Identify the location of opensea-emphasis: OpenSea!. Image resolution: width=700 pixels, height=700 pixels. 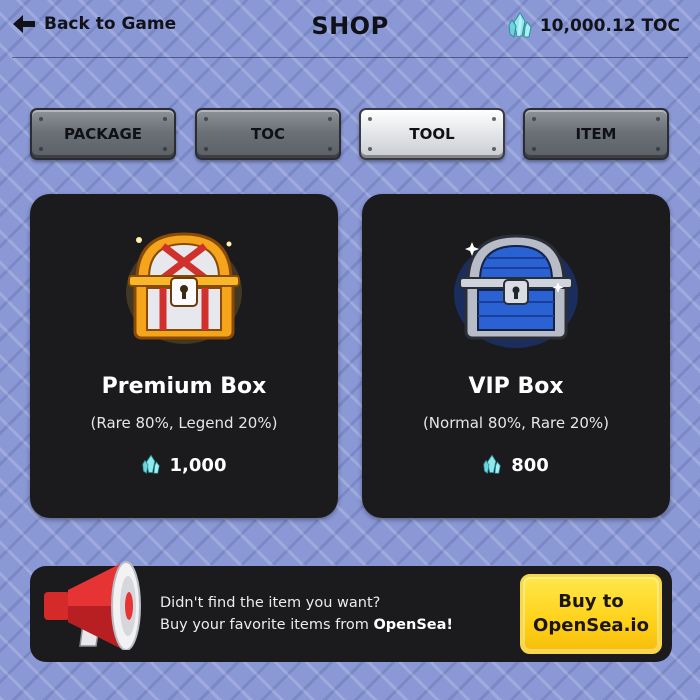
(413, 625).